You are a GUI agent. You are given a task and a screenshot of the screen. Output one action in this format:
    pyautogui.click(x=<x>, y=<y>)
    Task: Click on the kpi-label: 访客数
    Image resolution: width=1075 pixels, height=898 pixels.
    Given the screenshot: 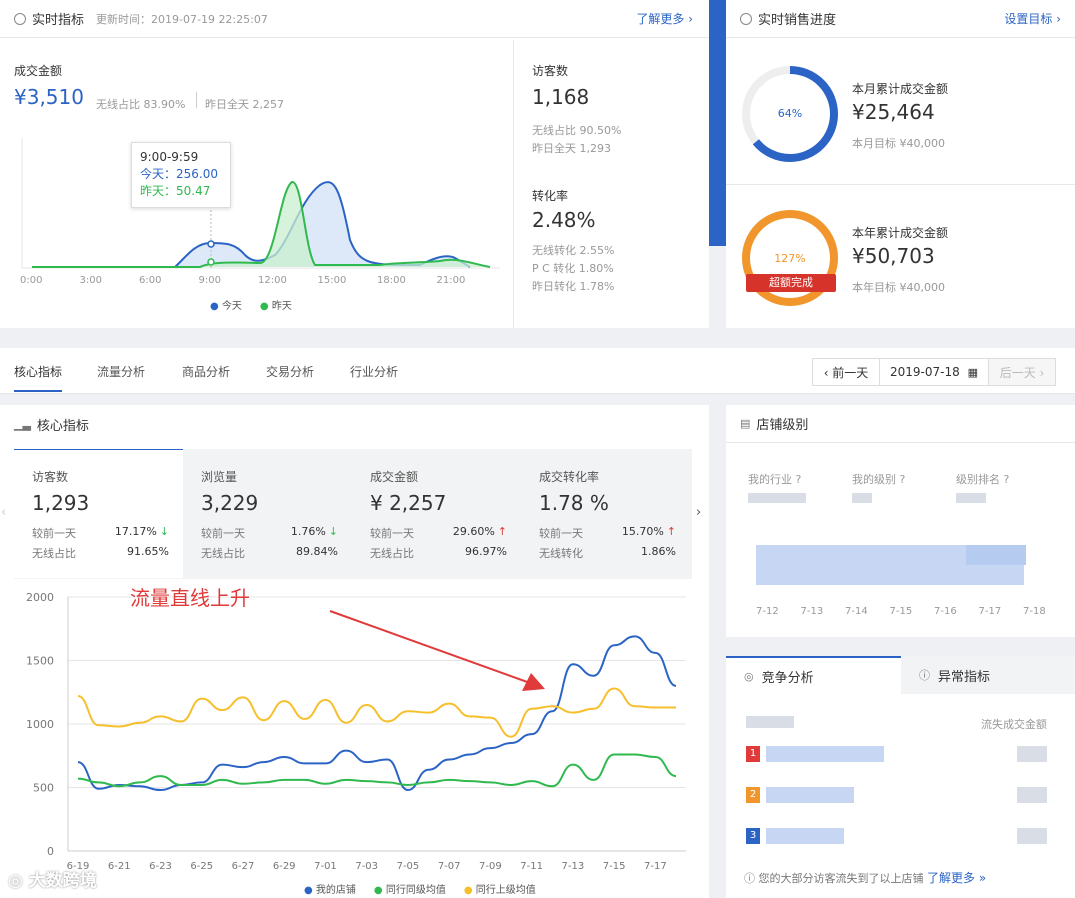 What is the action you would take?
    pyautogui.click(x=50, y=477)
    